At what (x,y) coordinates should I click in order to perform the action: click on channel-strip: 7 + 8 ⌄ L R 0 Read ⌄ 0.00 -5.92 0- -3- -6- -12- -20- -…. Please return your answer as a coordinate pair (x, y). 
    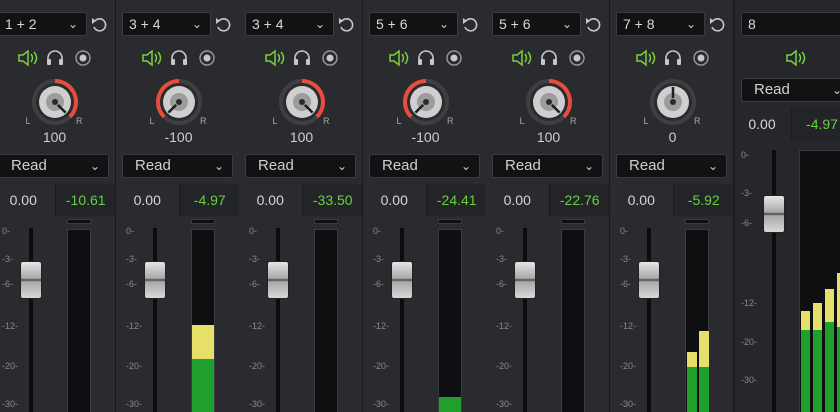
    Looking at the image, I should click on (672, 206).